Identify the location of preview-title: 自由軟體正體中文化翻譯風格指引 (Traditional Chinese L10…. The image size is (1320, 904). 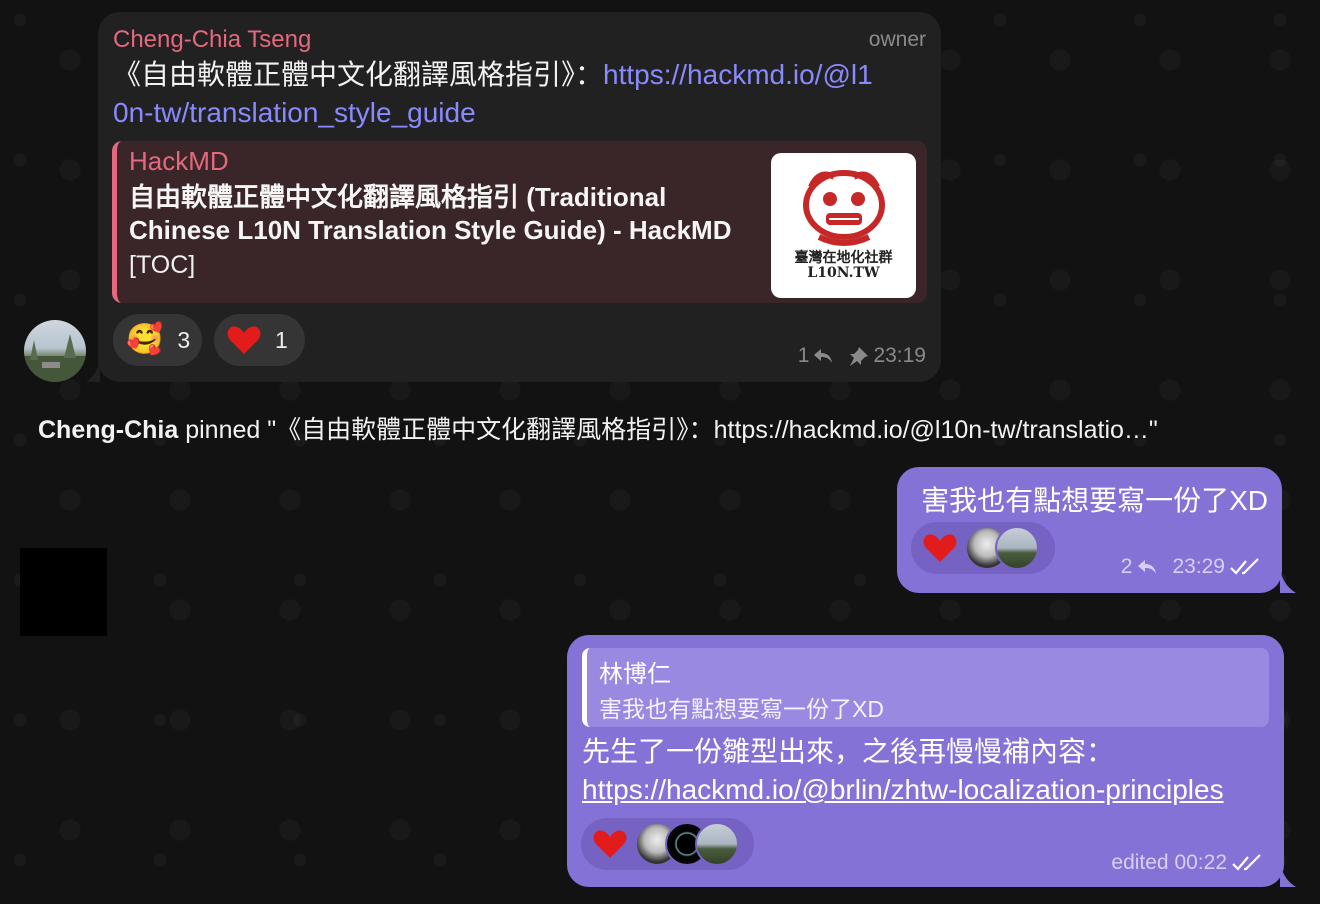
(430, 213).